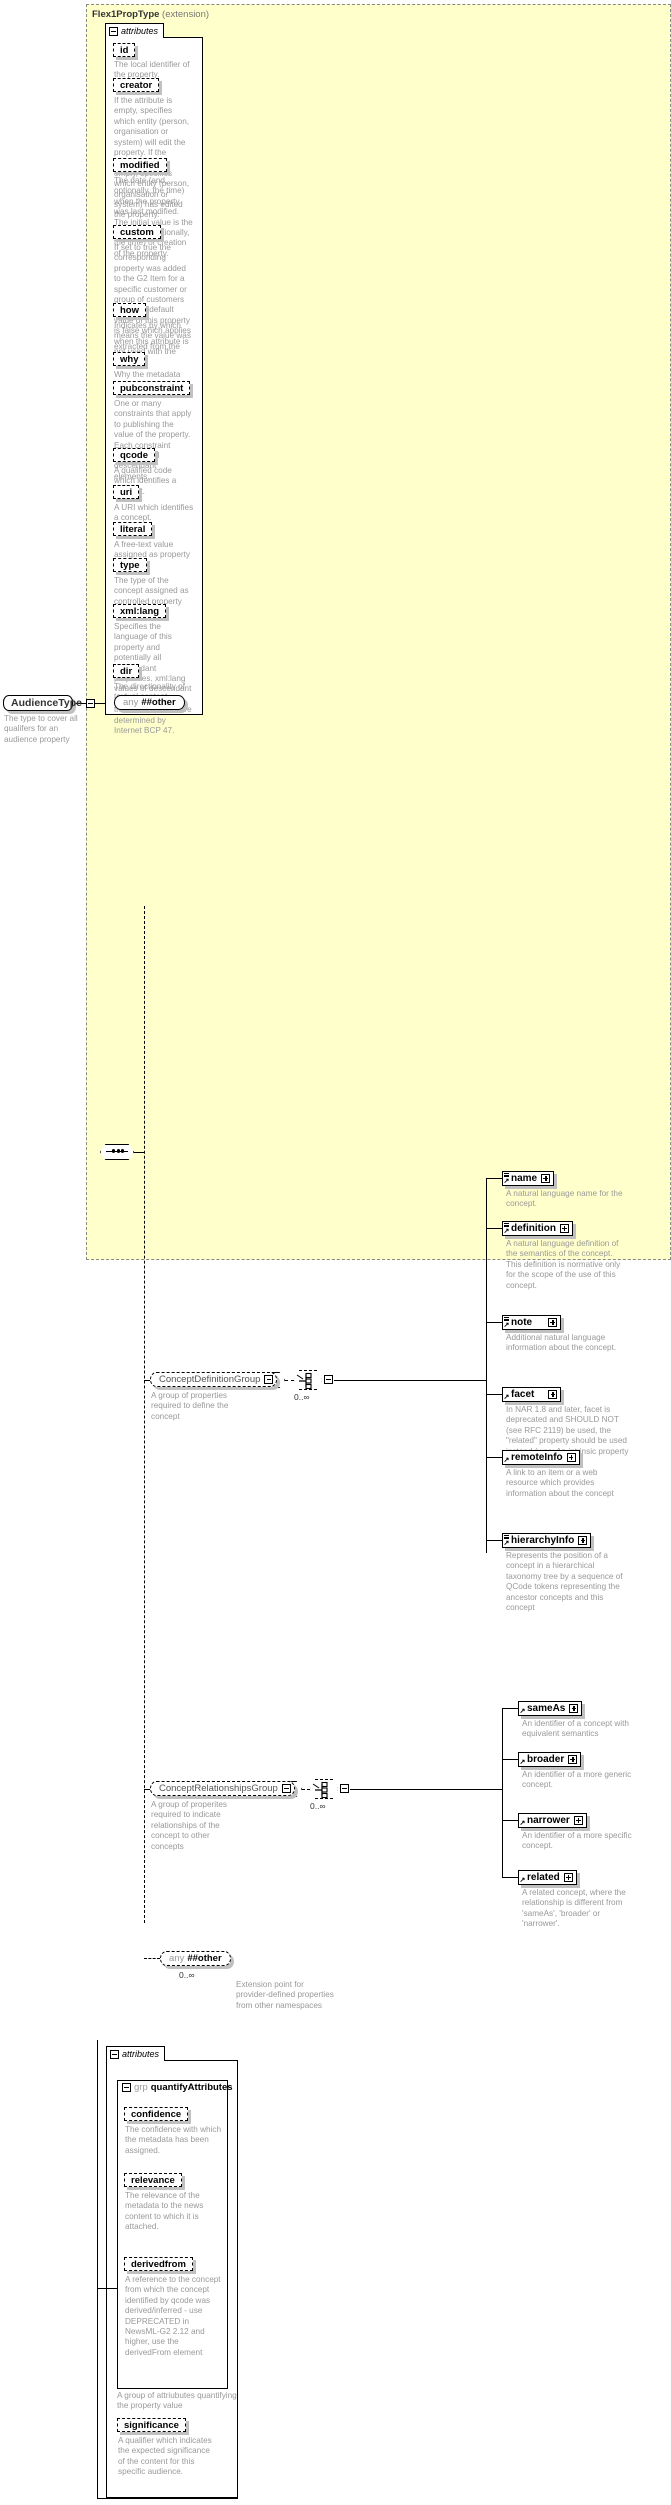 This screenshot has width=671, height=2505. What do you see at coordinates (546, 1759) in the screenshot?
I see `element-label: broader` at bounding box center [546, 1759].